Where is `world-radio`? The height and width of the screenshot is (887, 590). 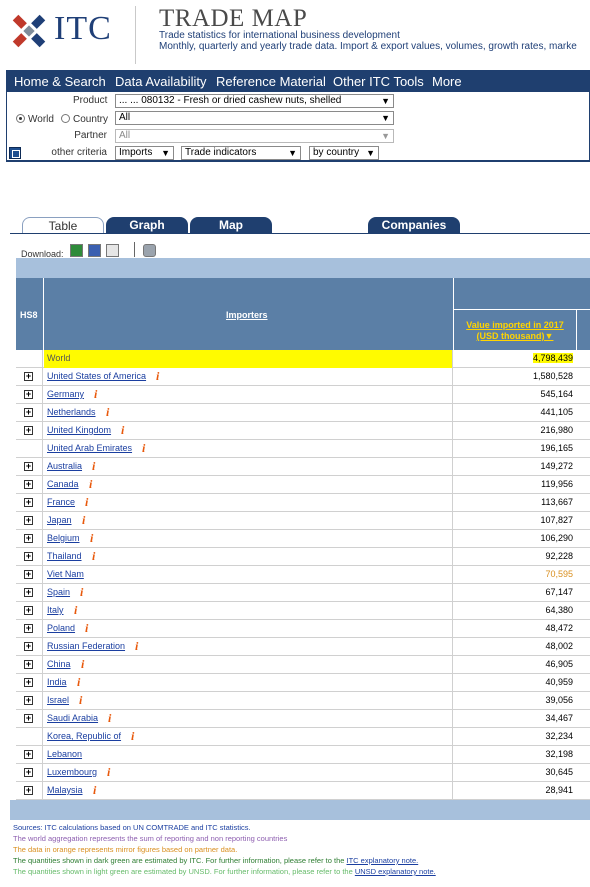 world-radio is located at coordinates (20, 118).